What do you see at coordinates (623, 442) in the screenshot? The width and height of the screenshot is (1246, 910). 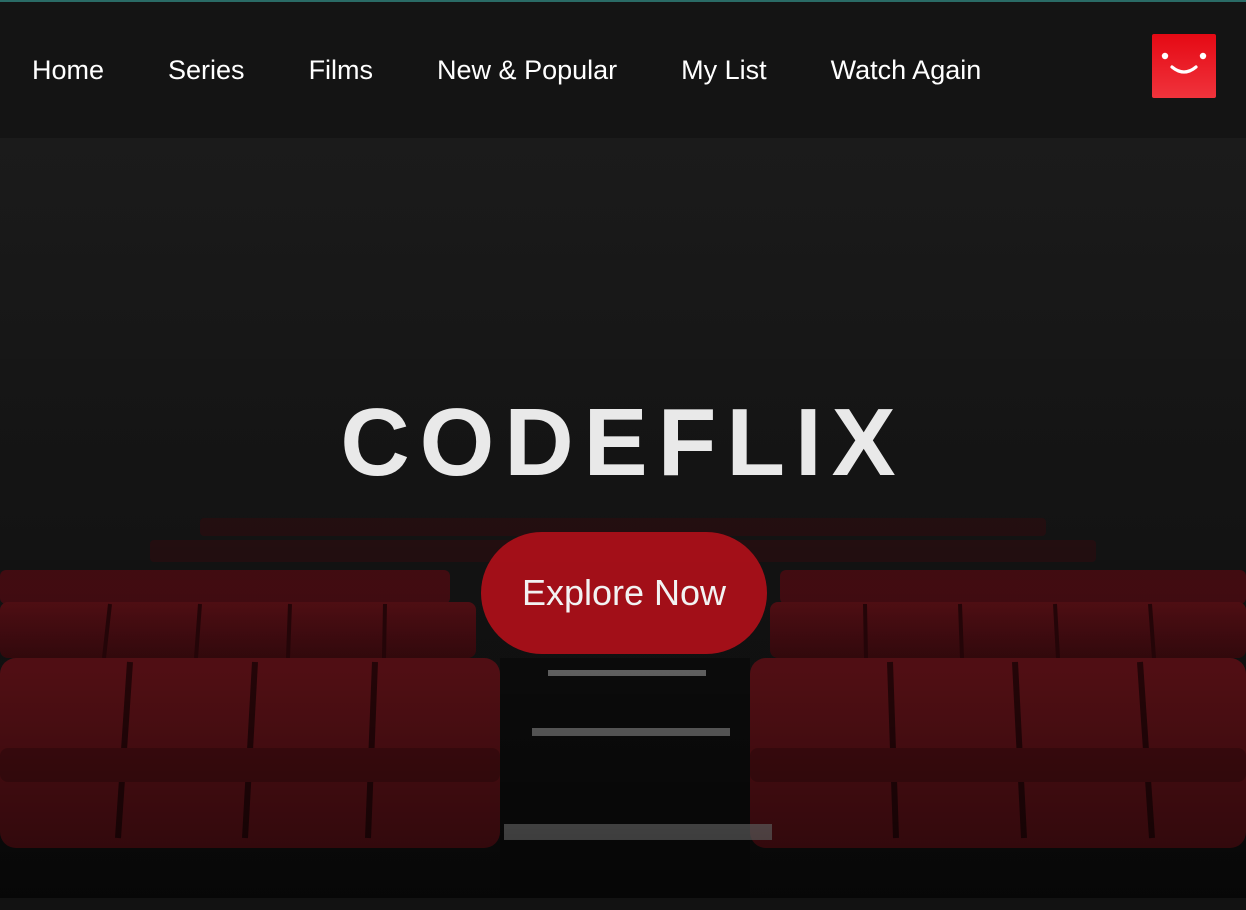 I see `hero-title: CODEFLIX` at bounding box center [623, 442].